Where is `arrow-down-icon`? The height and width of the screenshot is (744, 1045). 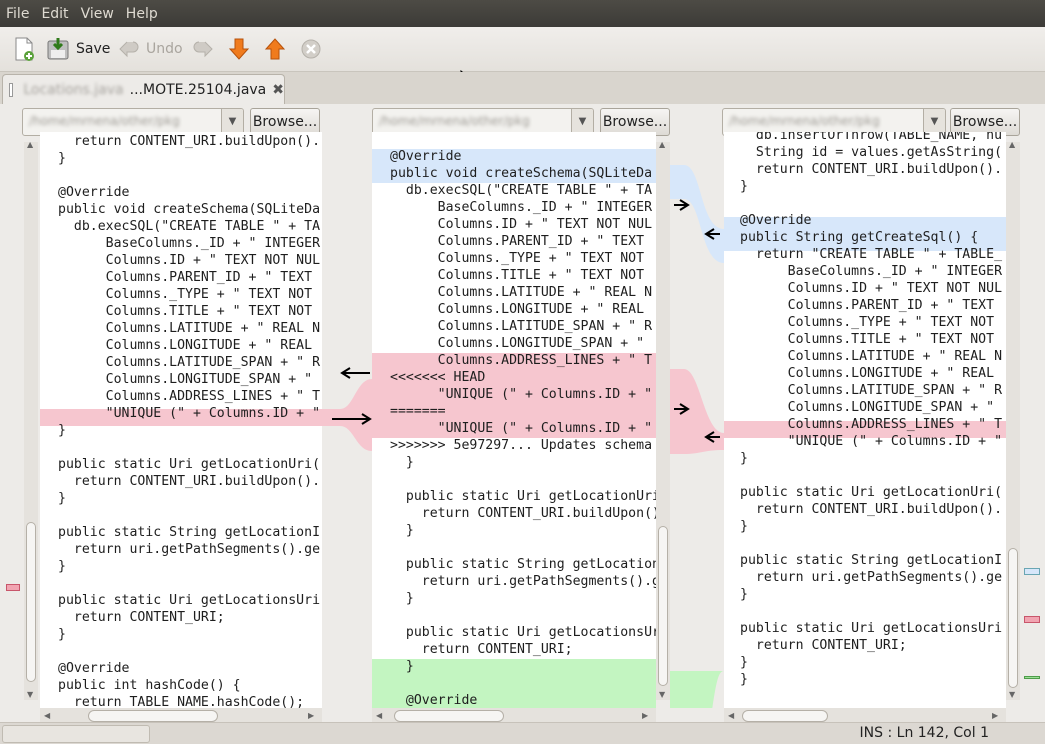 arrow-down-icon is located at coordinates (239, 49).